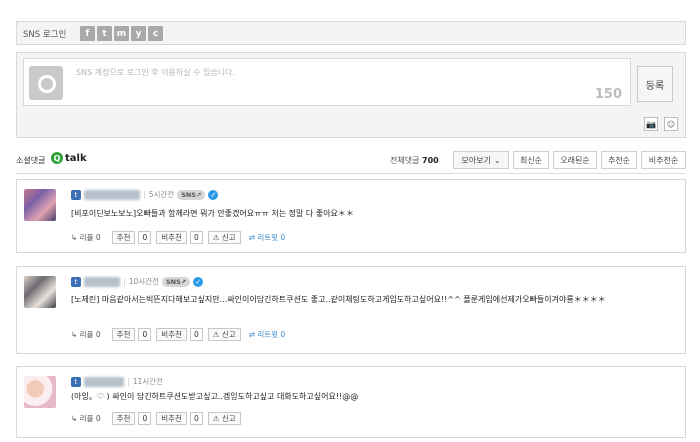 This screenshot has width=700, height=442. Describe the element at coordinates (476, 160) in the screenshot. I see `view-mode-label: 모아보기` at that location.